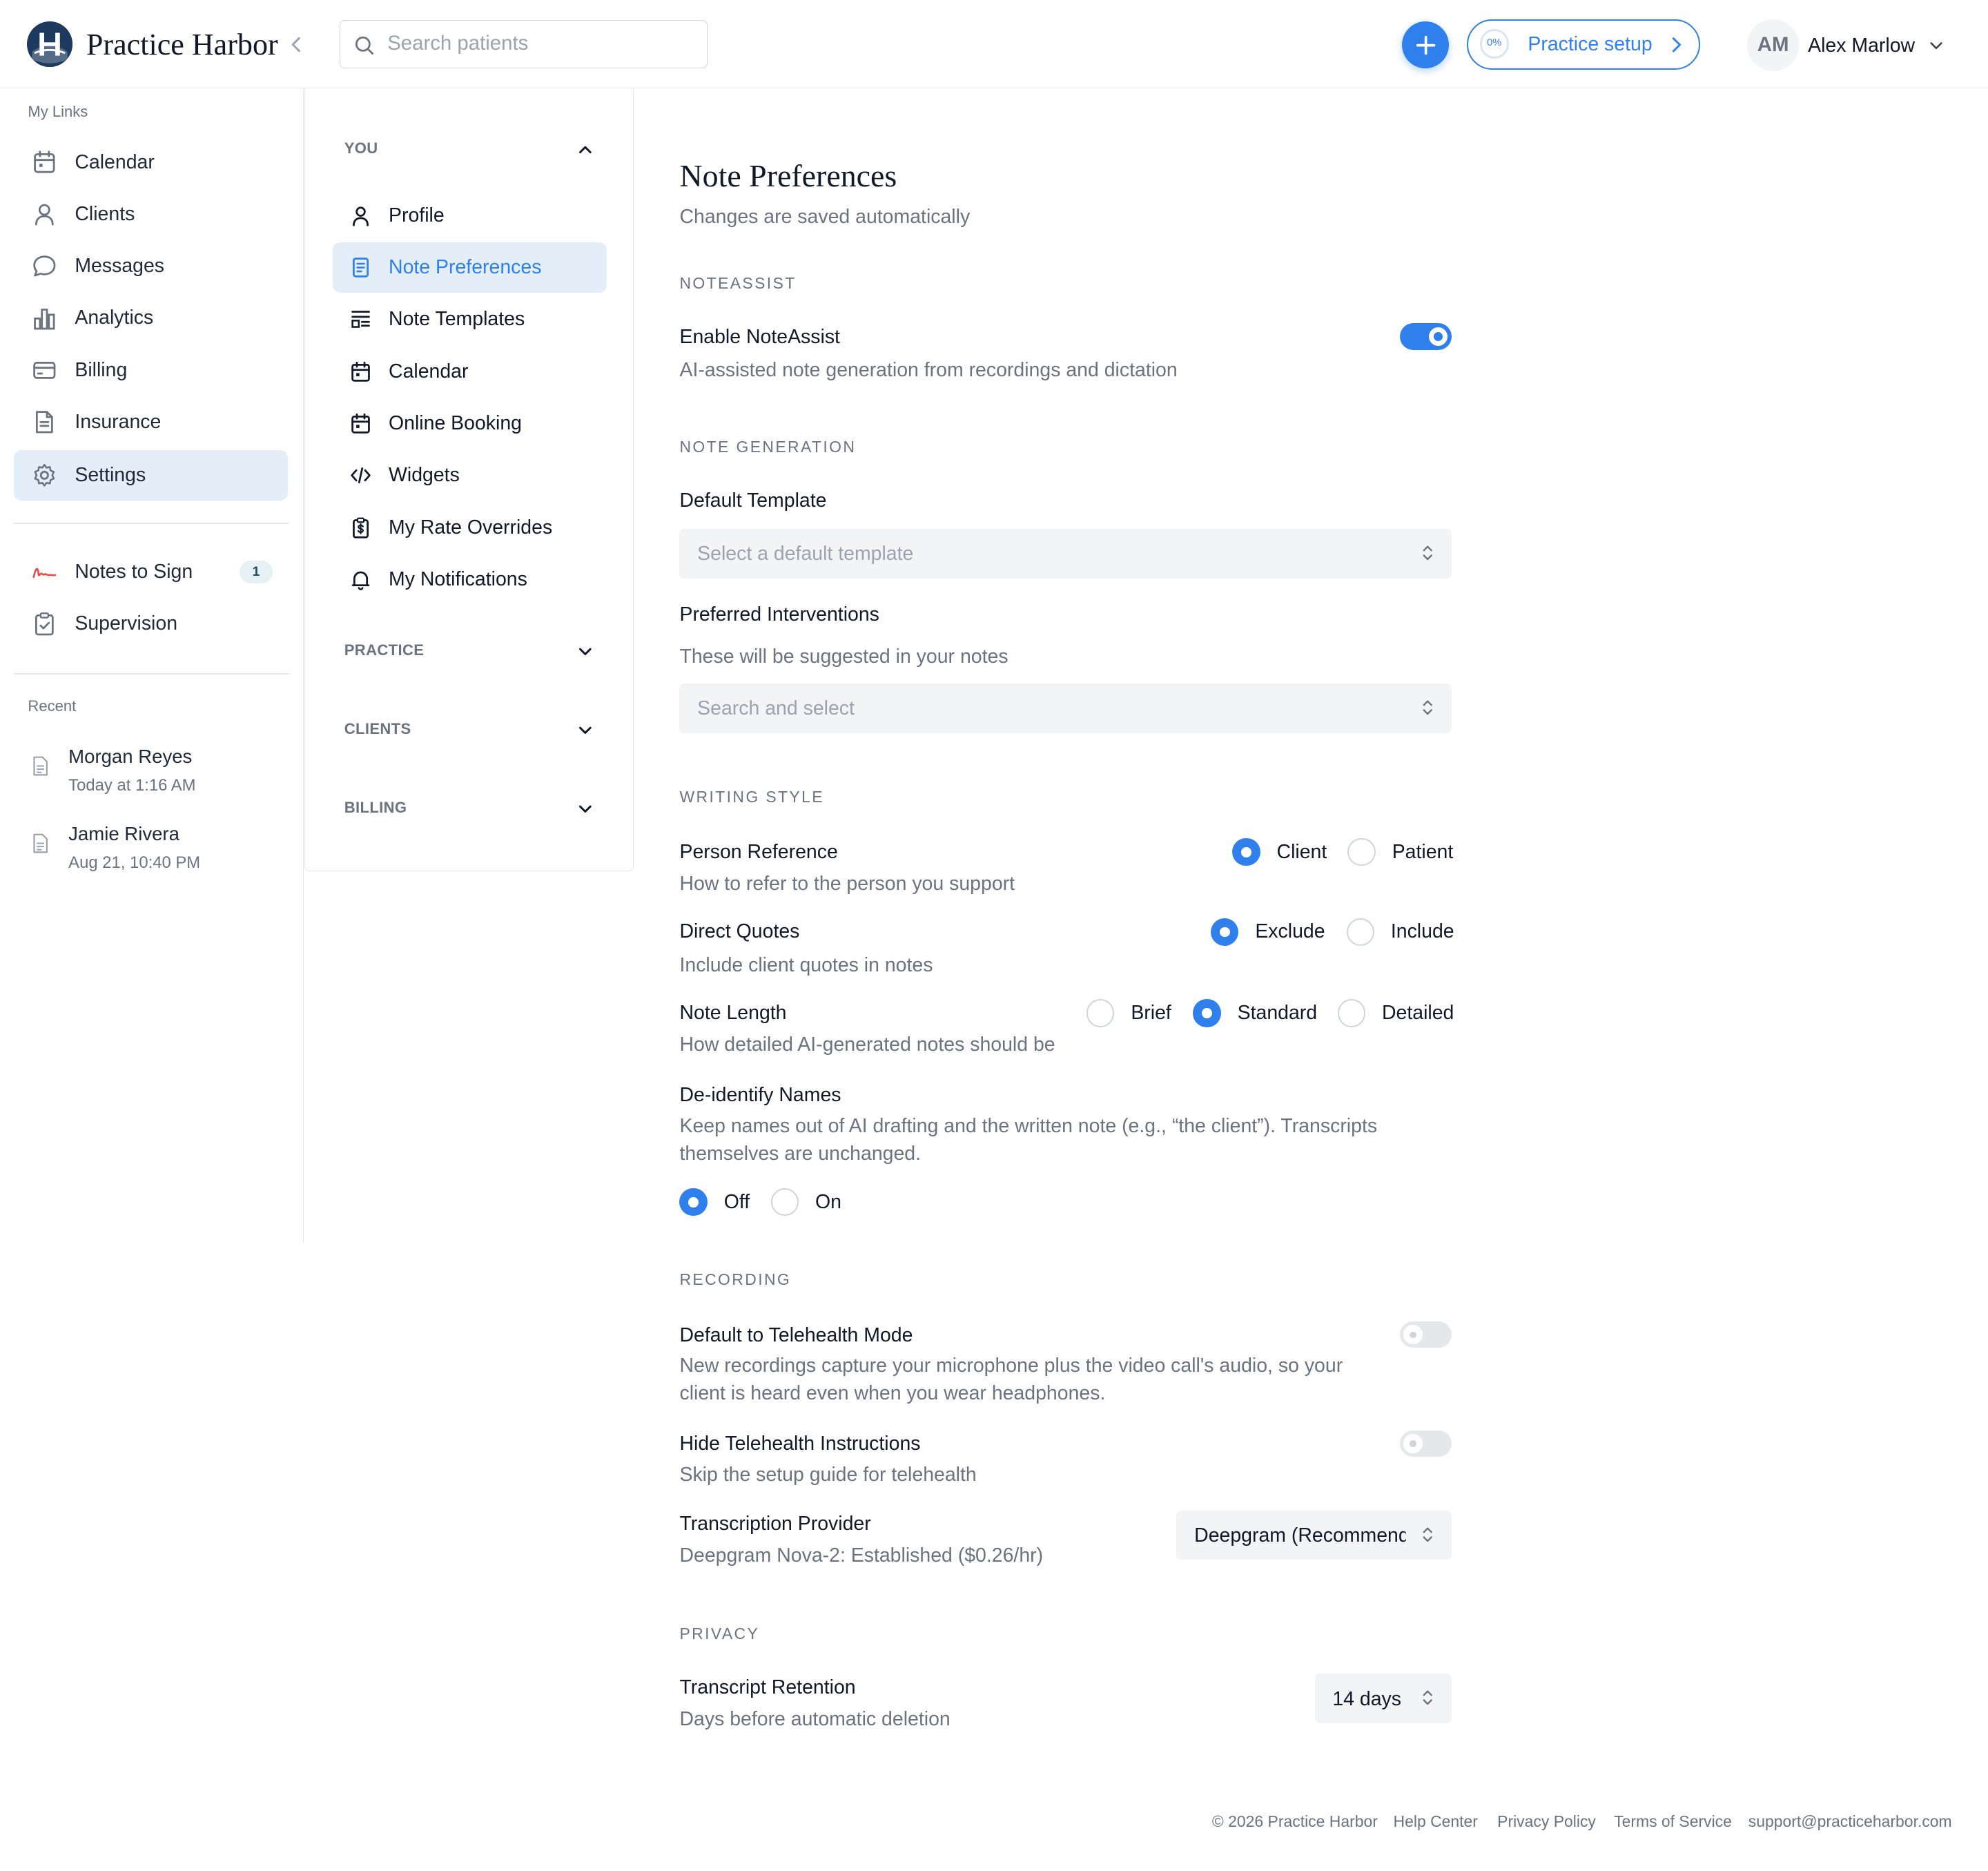 The image size is (1988, 1871). Describe the element at coordinates (1850, 1821) in the screenshot. I see `footer-link-support-email: support@practiceharbor.com` at that location.